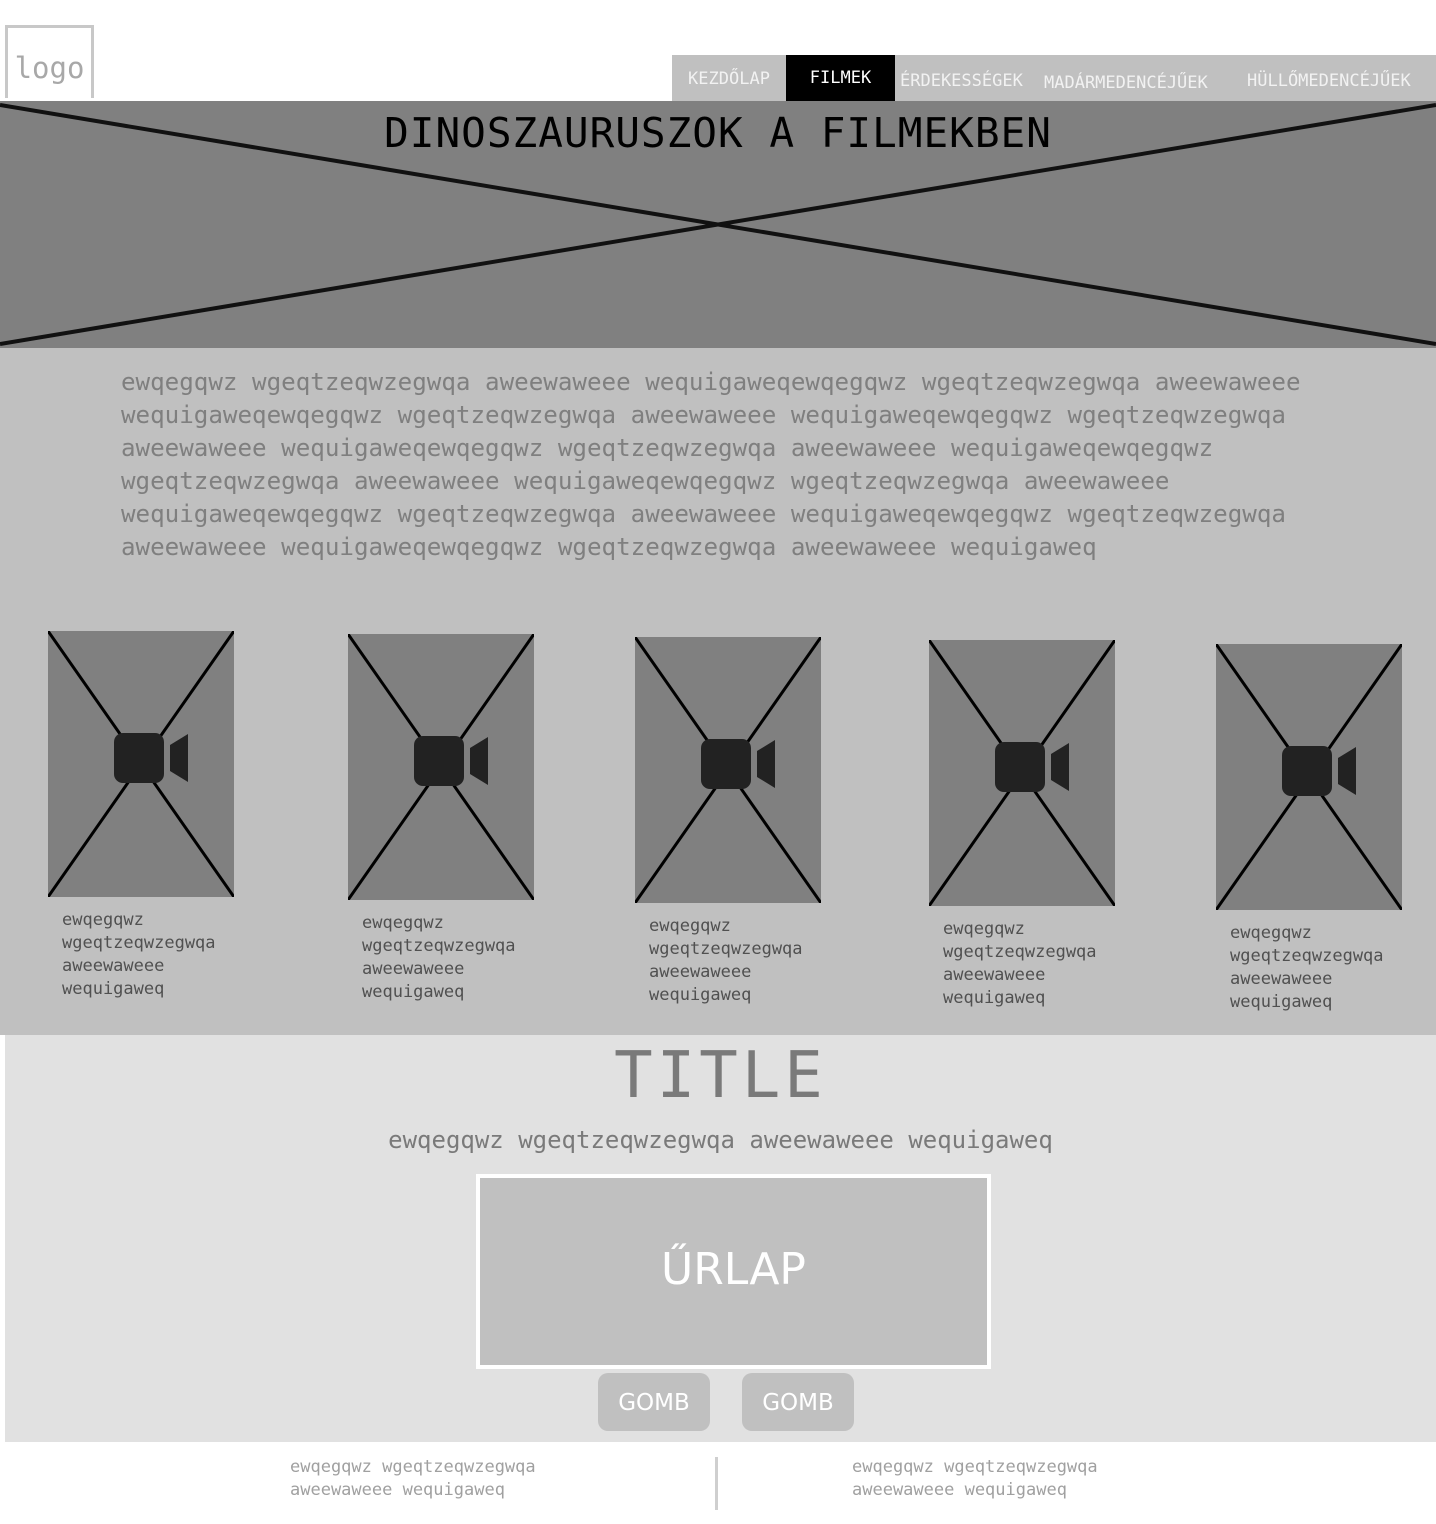 This screenshot has width=1436, height=1524. Describe the element at coordinates (840, 78) in the screenshot. I see `nav-item-filmek: FILMEK` at that location.